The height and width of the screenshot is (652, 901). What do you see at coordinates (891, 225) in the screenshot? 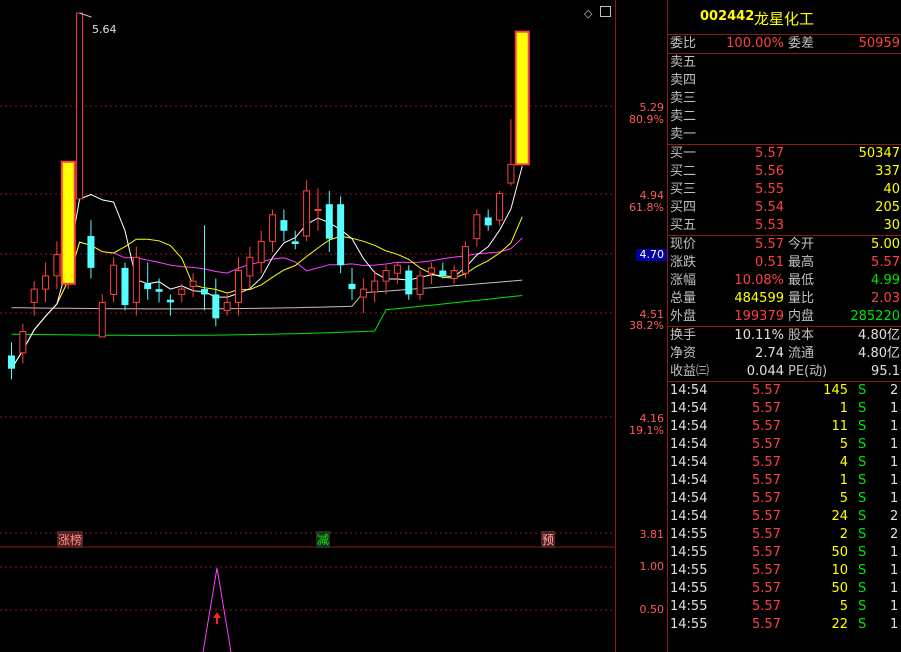
I see `buy-volume: 30` at bounding box center [891, 225].